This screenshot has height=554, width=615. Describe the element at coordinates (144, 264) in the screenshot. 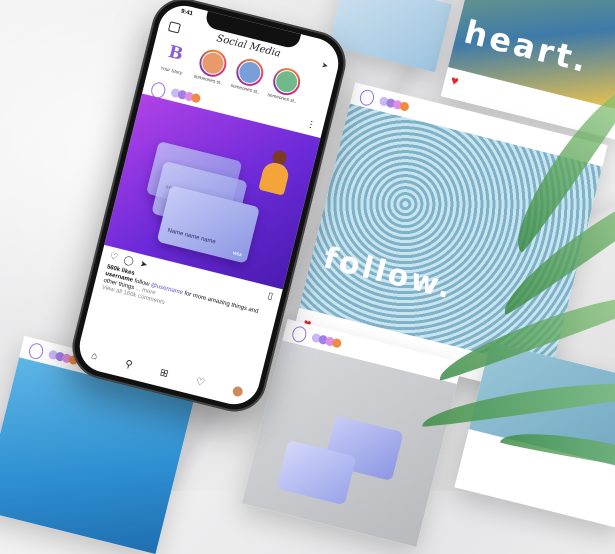

I see `share-icon: ➤` at that location.